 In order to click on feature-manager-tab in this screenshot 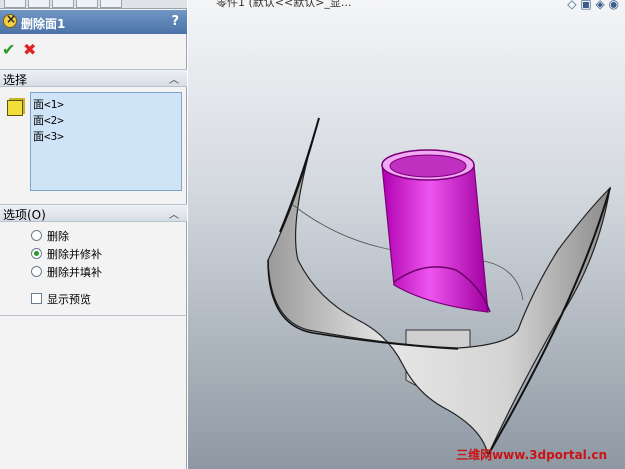, I will do `click(15, 4)`.